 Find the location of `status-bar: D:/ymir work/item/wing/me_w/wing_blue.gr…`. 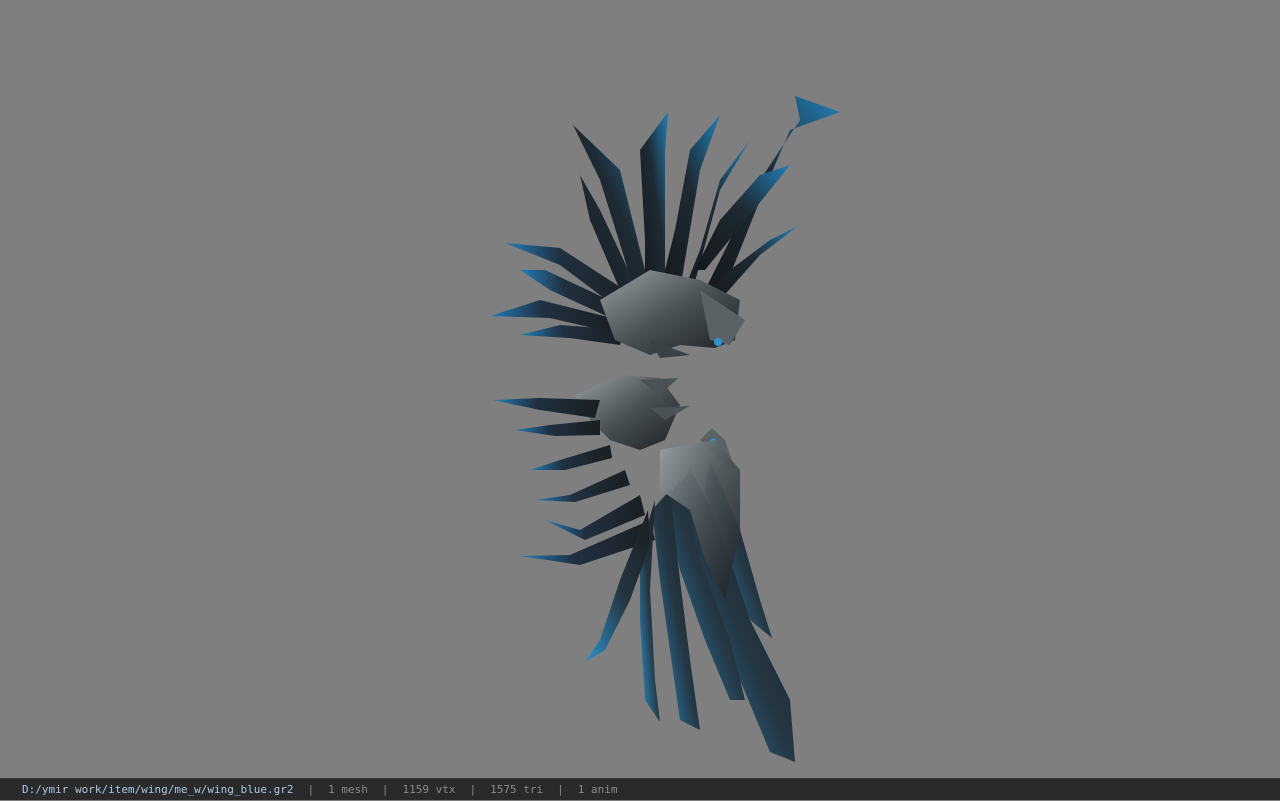

status-bar: D:/ymir work/item/wing/me_w/wing_blue.gr… is located at coordinates (640, 789).